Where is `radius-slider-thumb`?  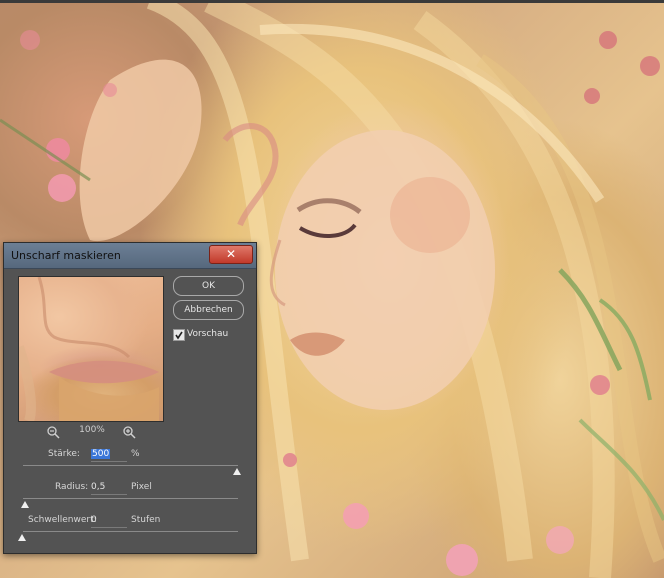
radius-slider-thumb is located at coordinates (25, 504).